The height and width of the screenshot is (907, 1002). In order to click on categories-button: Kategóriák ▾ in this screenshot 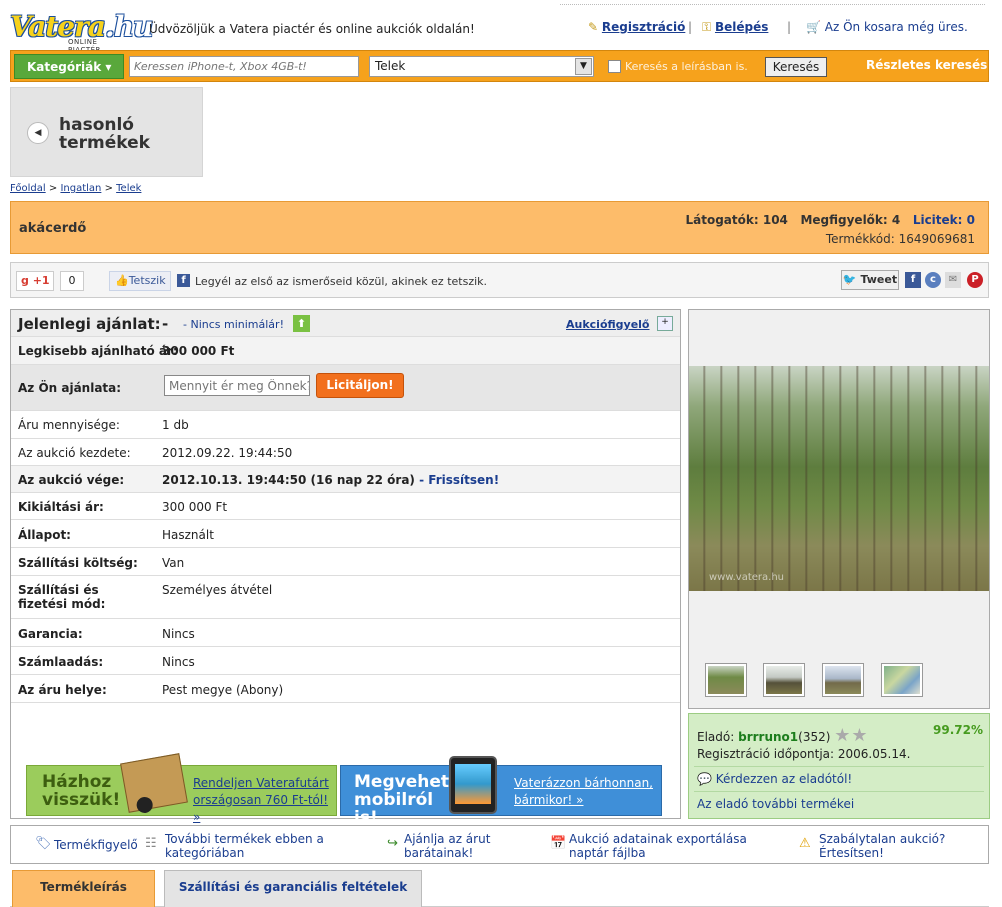, I will do `click(69, 66)`.